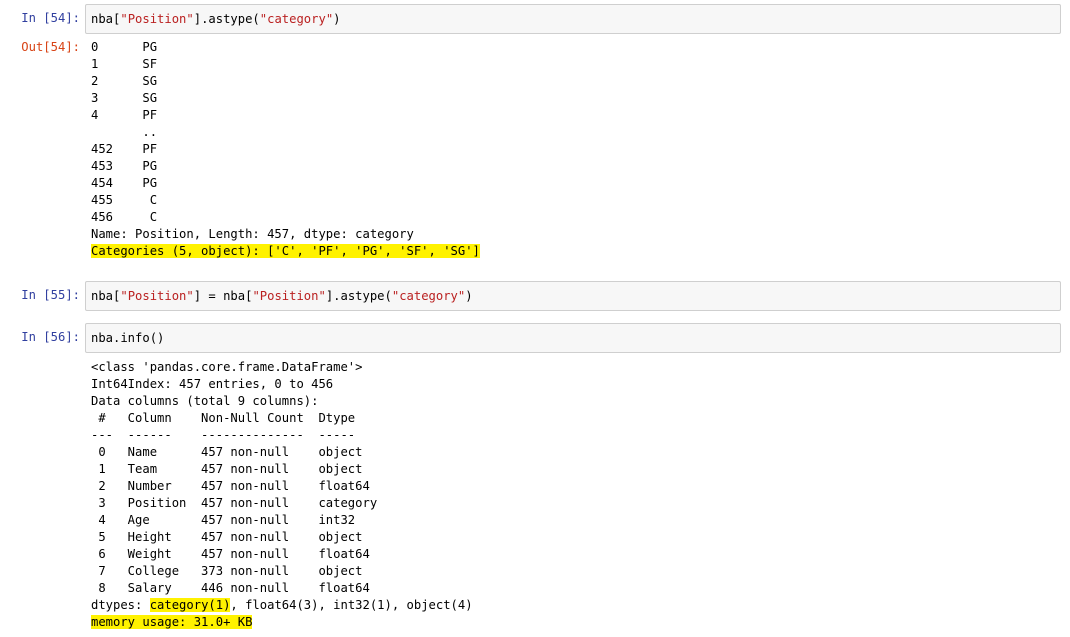 The image size is (1070, 637). What do you see at coordinates (50, 295) in the screenshot?
I see `cell-55-in-prompt: In [55]:` at bounding box center [50, 295].